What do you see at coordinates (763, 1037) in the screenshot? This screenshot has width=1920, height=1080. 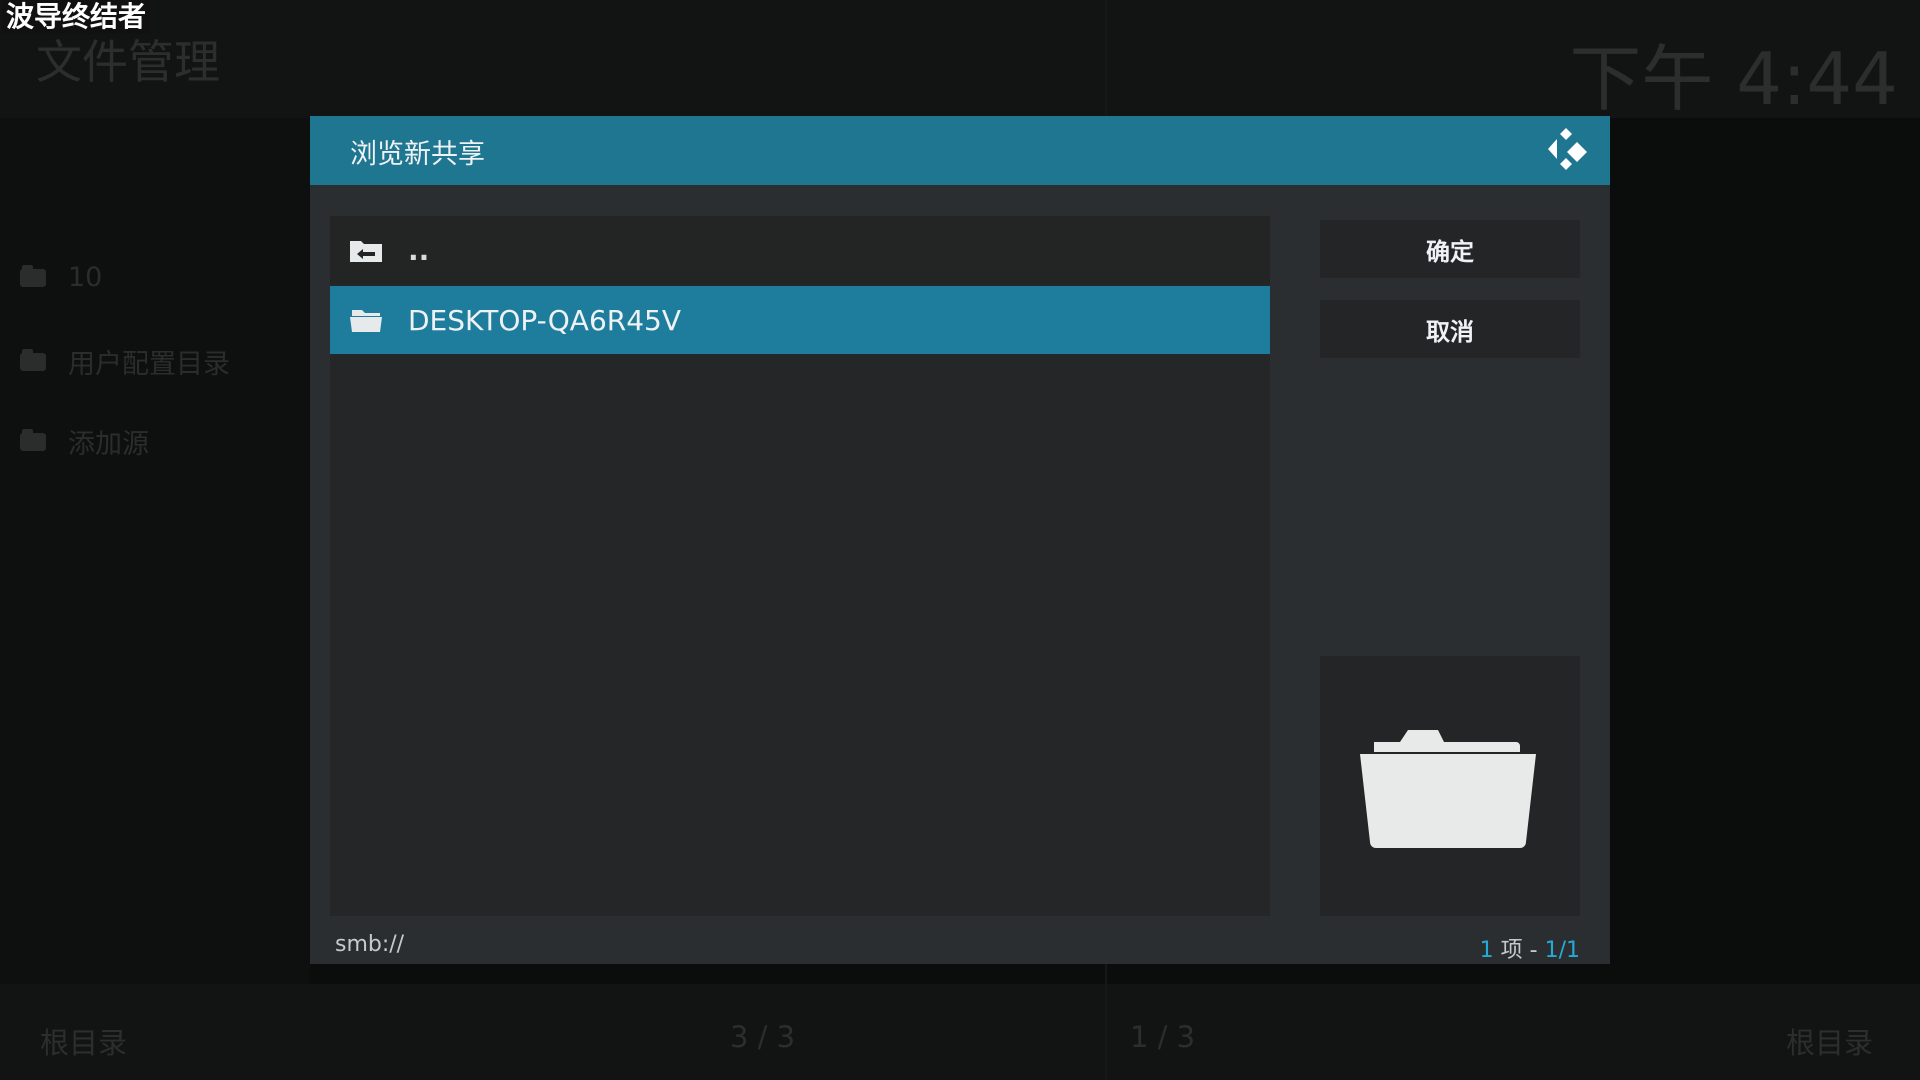 I see `background-footer-left-count: 3 / 3` at bounding box center [763, 1037].